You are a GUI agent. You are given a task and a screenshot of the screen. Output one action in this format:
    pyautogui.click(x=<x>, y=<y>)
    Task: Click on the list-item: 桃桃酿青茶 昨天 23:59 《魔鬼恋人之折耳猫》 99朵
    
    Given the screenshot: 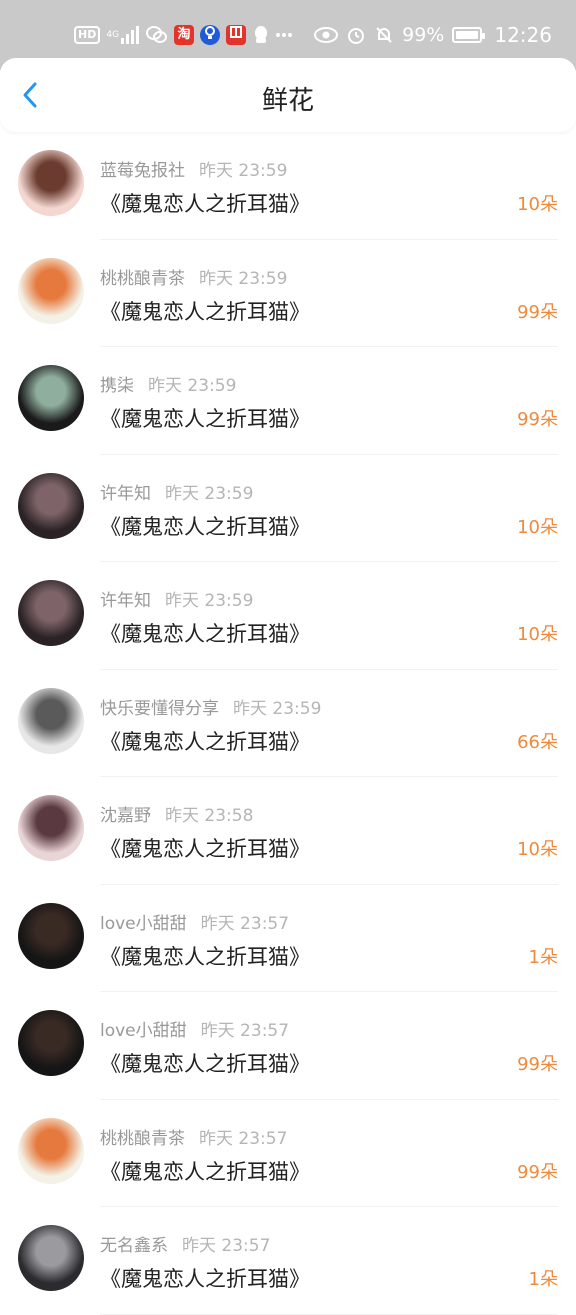 What is the action you would take?
    pyautogui.click(x=288, y=293)
    